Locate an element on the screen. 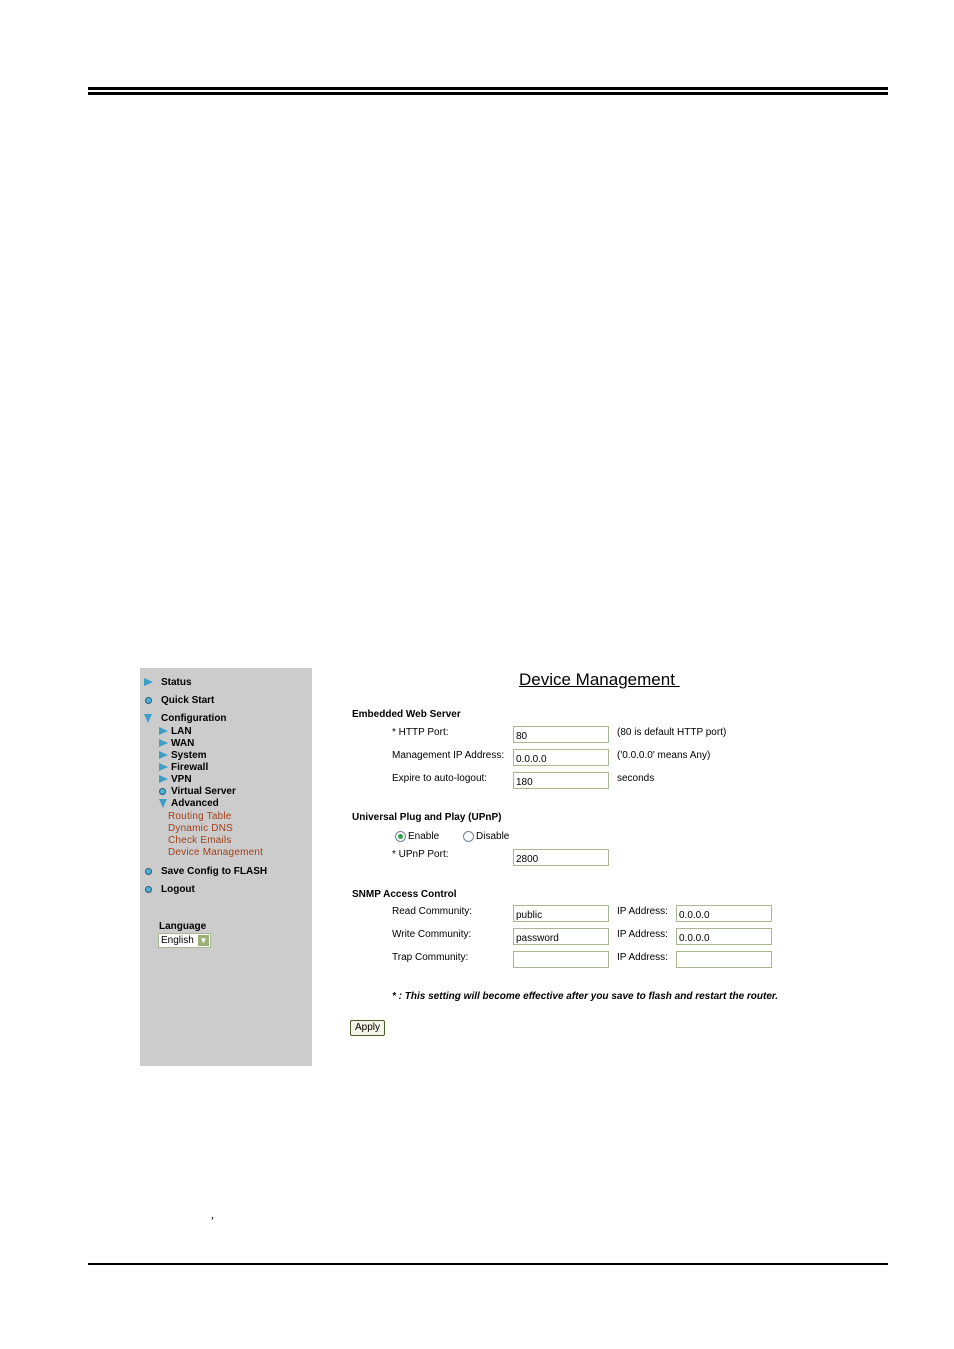 The height and width of the screenshot is (1349, 954). mgmt-ip-note: ('0.0.0.0' means Any) is located at coordinates (664, 755).